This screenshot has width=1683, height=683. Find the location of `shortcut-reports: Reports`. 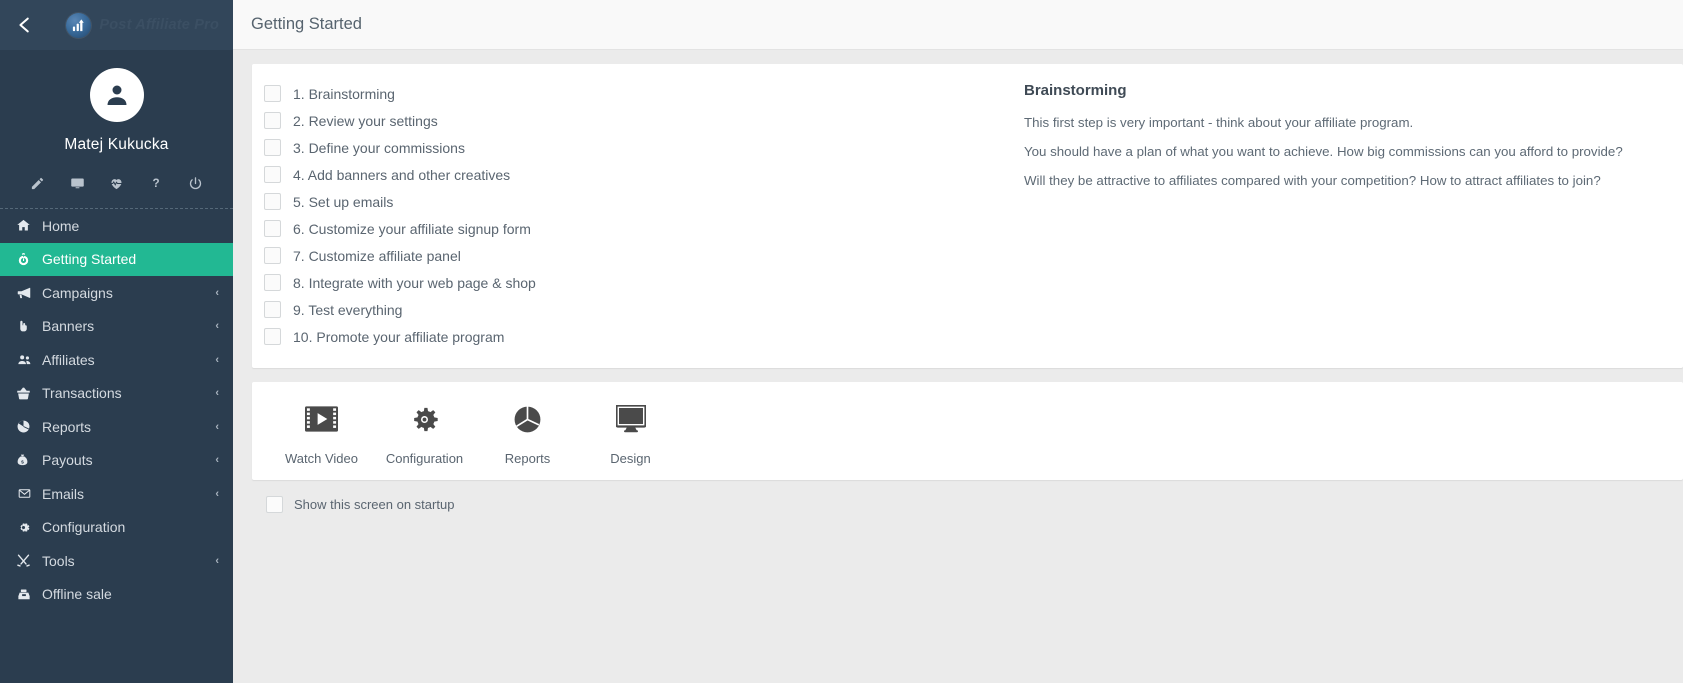

shortcut-reports: Reports is located at coordinates (527, 432).